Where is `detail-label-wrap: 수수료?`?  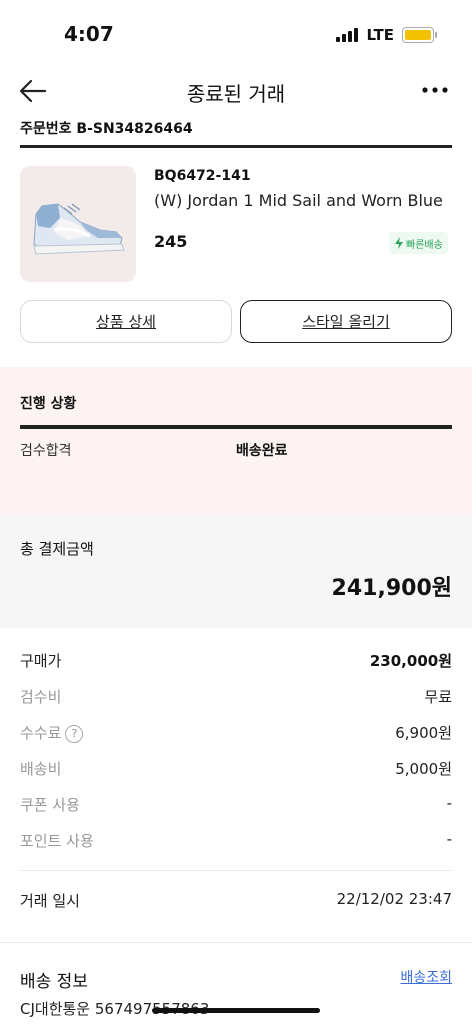 detail-label-wrap: 수수료? is located at coordinates (52, 732).